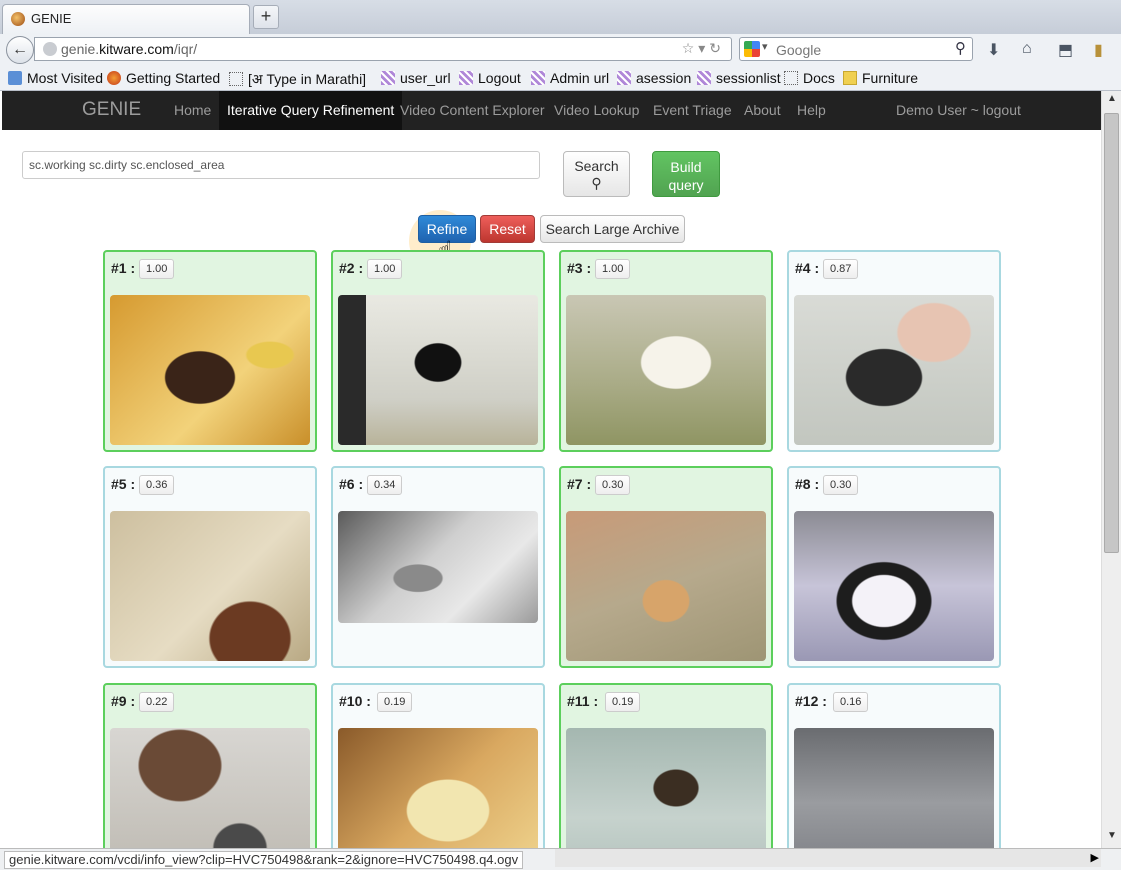 This screenshot has width=1121, height=870. I want to click on search-large-archive-button: Search Large Archive, so click(612, 229).